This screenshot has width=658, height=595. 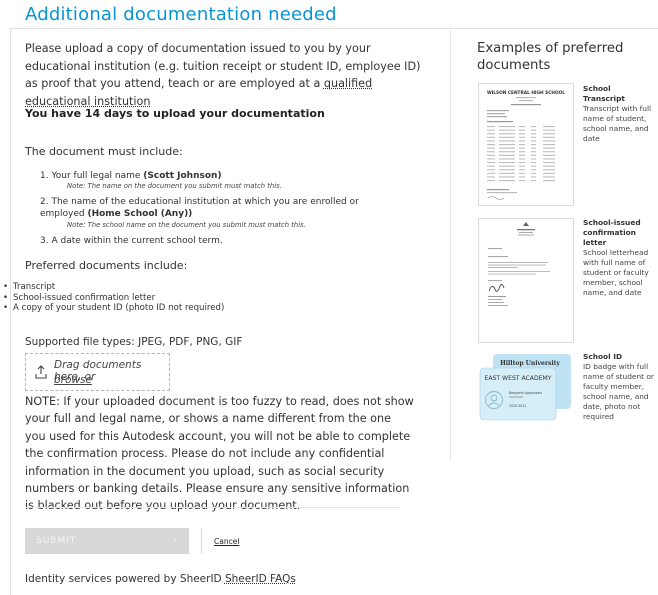 What do you see at coordinates (237, 176) in the screenshot?
I see `requirement-item-1: 1. Your full legal name (Scott Johnson)` at bounding box center [237, 176].